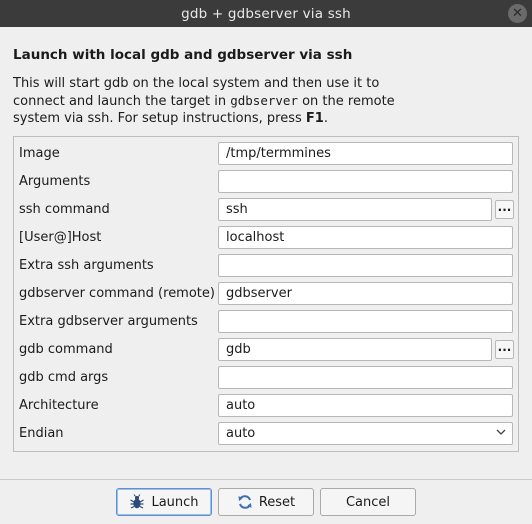 This screenshot has width=532, height=524. I want to click on cancel-button-label: Cancel, so click(368, 502).